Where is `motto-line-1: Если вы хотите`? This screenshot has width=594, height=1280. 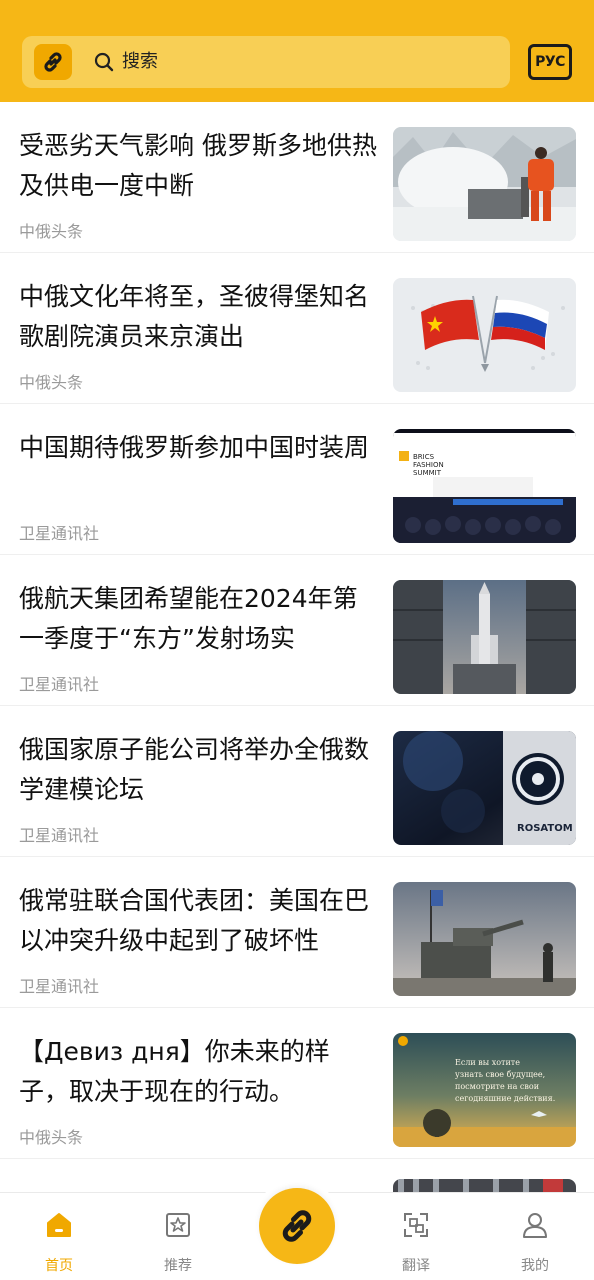
motto-line-1: Если вы хотите is located at coordinates (487, 1062).